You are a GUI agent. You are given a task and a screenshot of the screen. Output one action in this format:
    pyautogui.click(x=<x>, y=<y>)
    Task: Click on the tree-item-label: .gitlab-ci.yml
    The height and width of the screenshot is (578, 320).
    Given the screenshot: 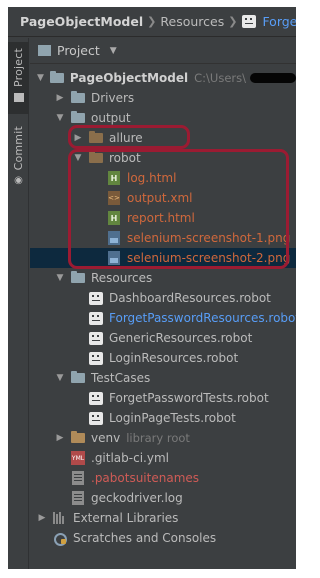 What is the action you would take?
    pyautogui.click(x=130, y=458)
    